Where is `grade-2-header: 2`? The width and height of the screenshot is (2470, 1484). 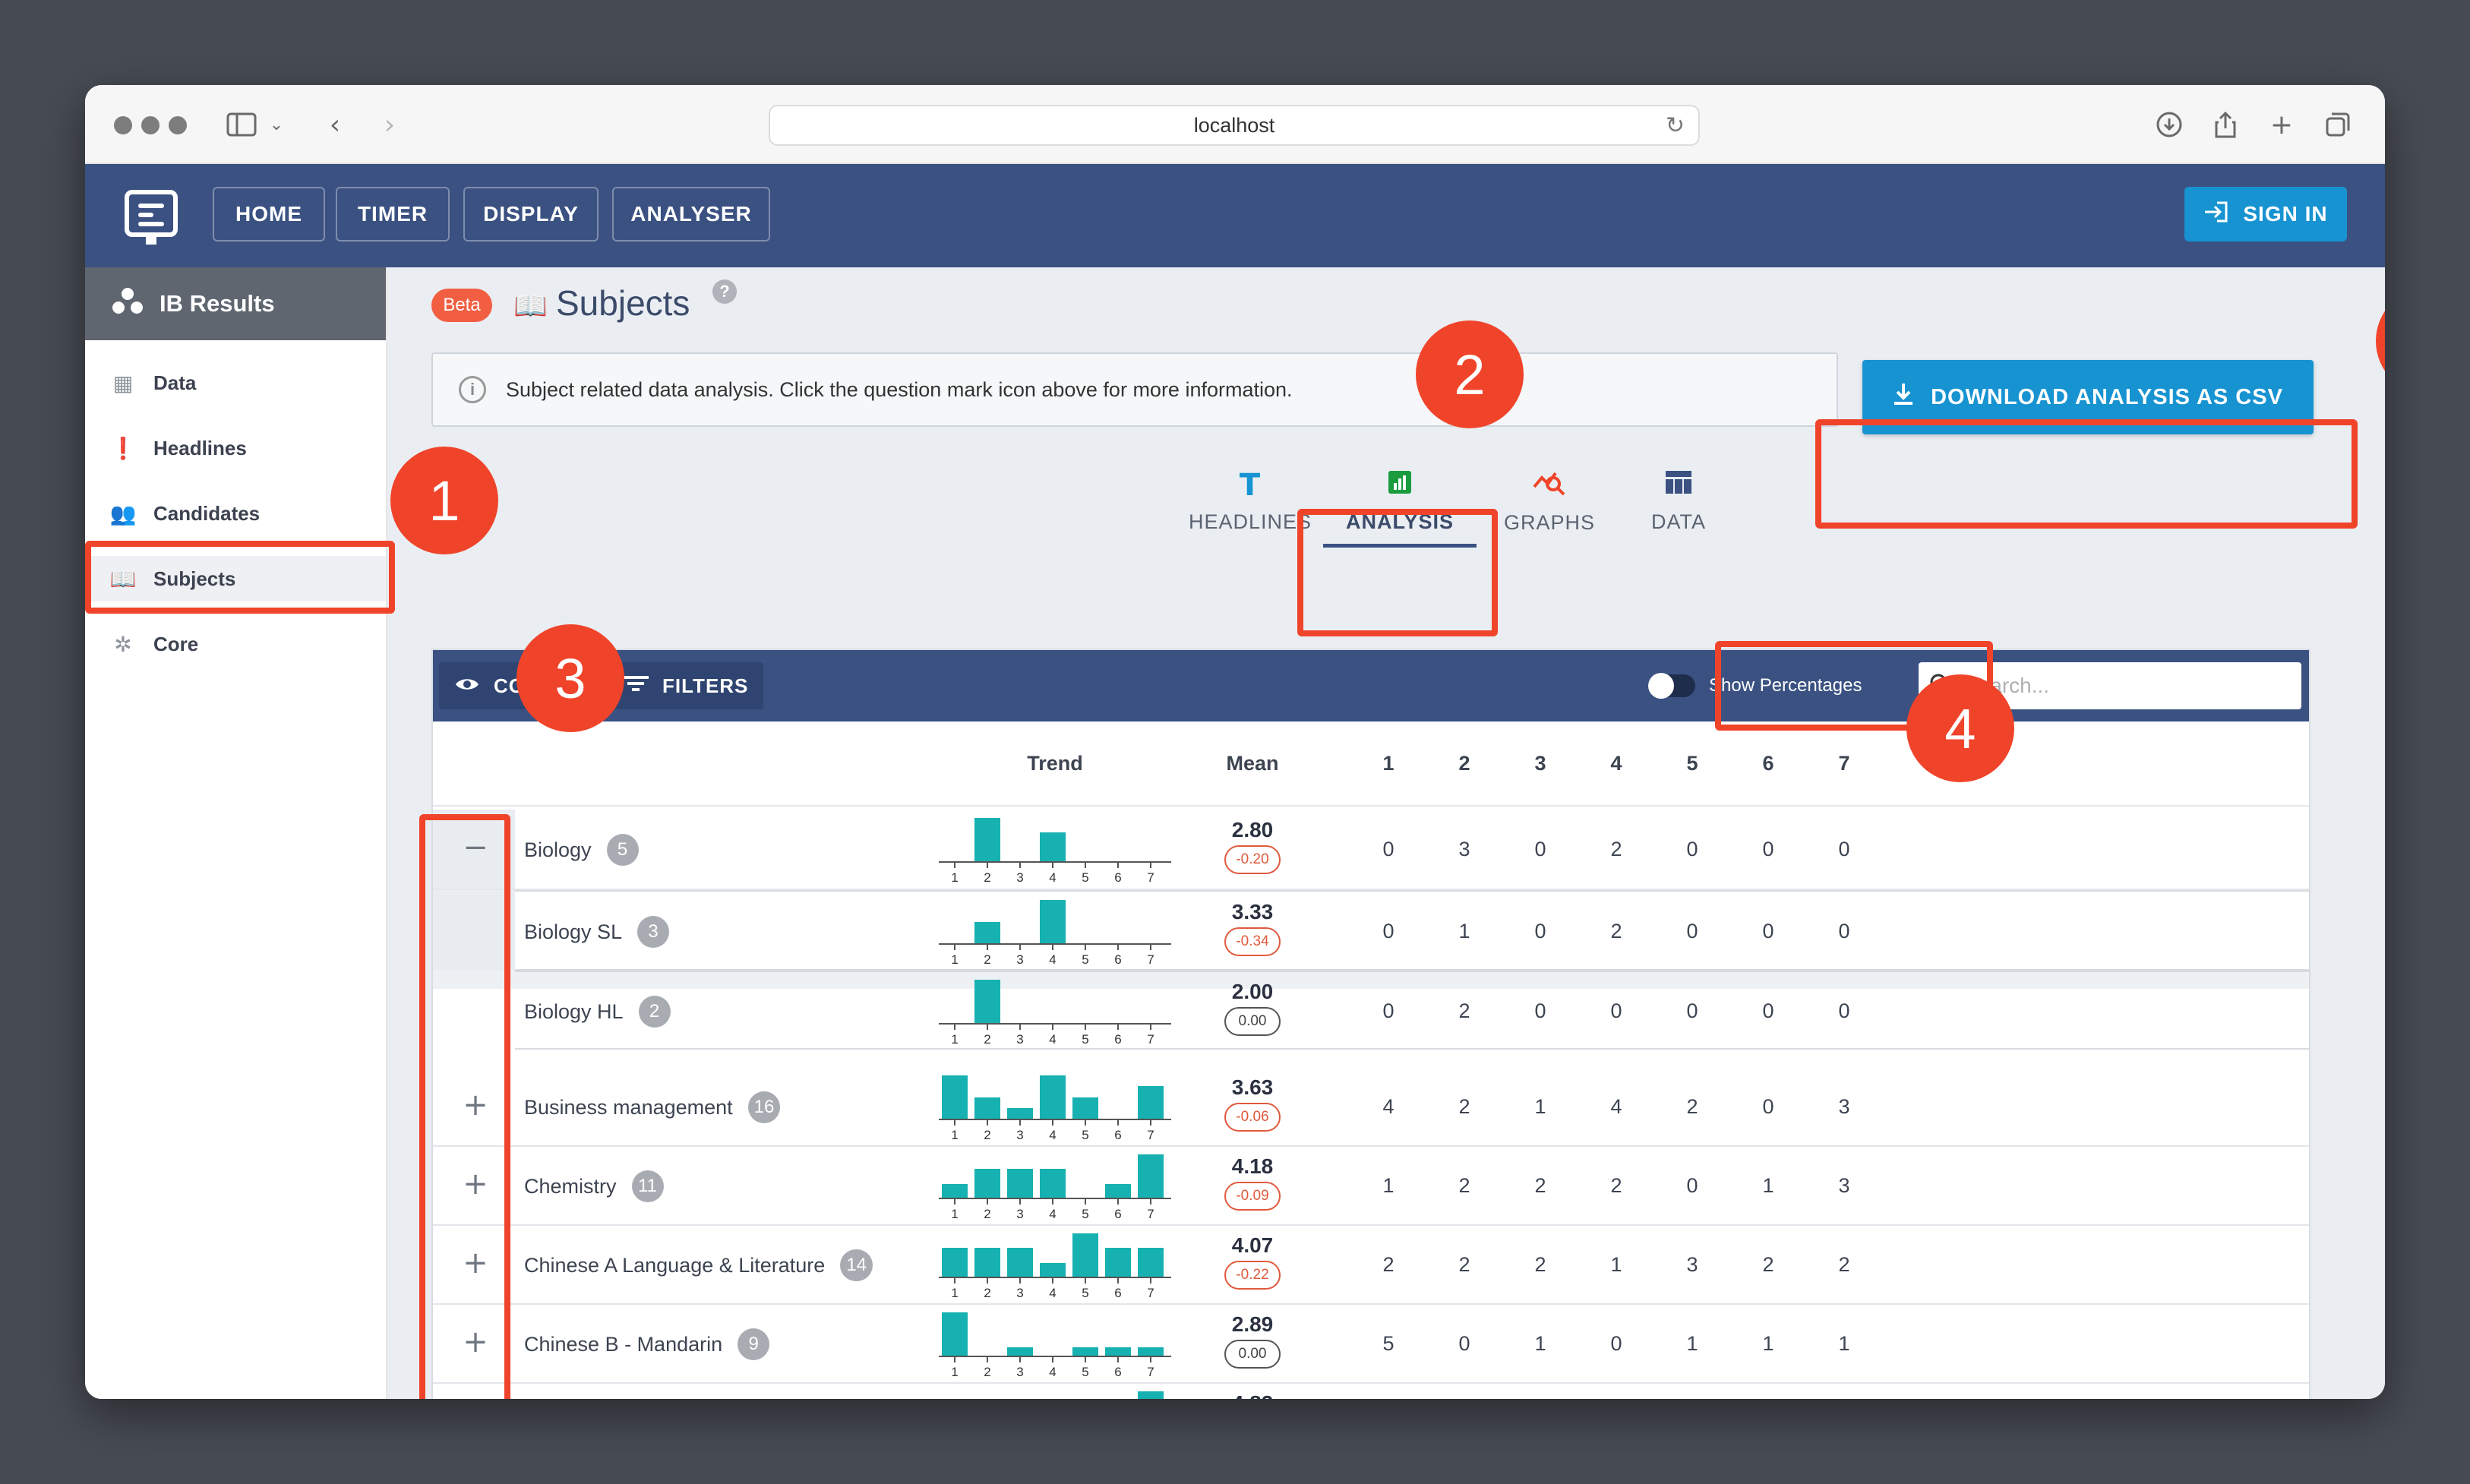
grade-2-header: 2 is located at coordinates (1465, 763).